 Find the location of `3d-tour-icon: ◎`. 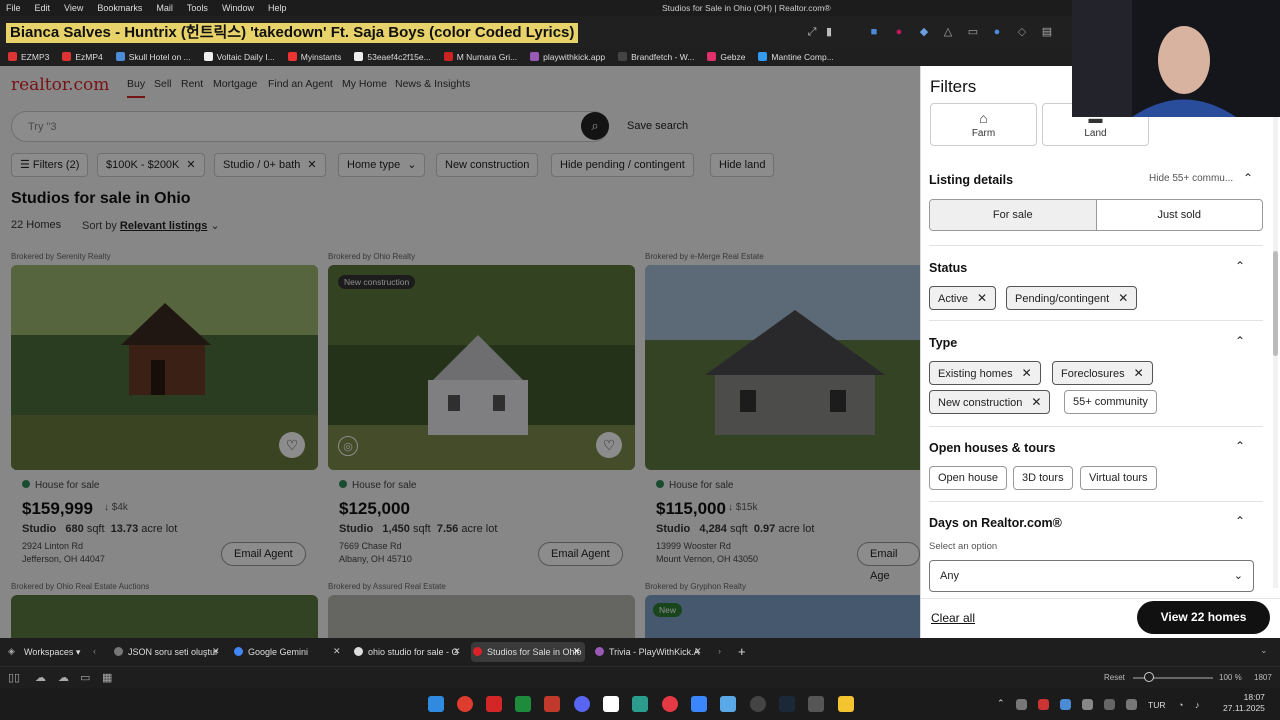

3d-tour-icon: ◎ is located at coordinates (348, 446).